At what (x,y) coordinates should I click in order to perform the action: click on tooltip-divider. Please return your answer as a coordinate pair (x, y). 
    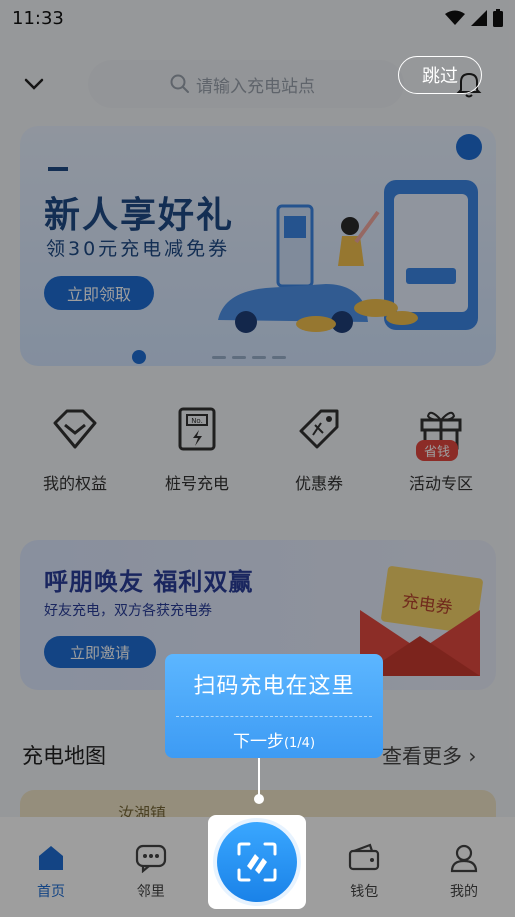
    Looking at the image, I should click on (274, 716).